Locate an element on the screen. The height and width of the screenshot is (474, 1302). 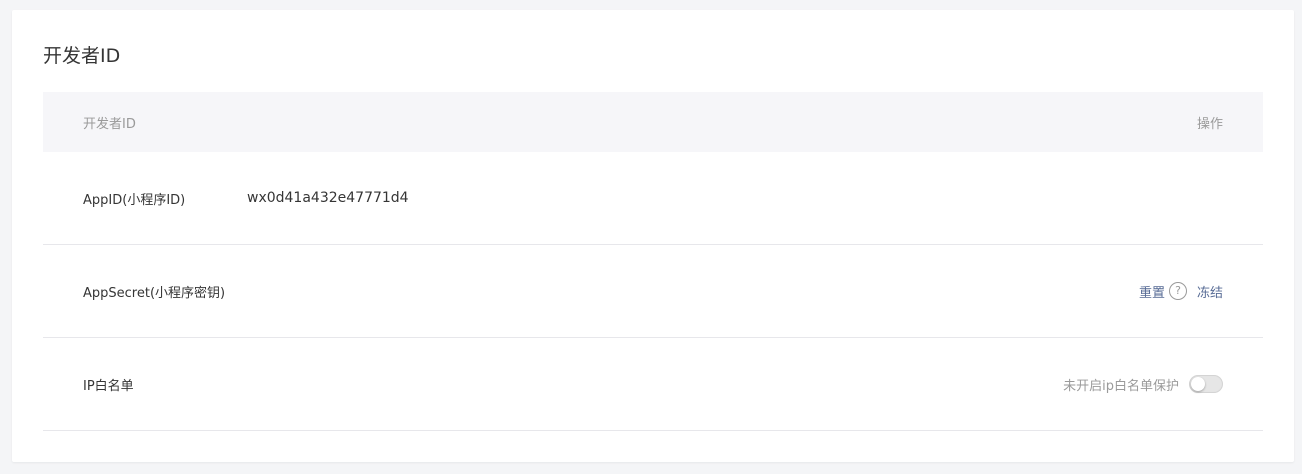
header-developer-id: 开发者ID is located at coordinates (109, 124).